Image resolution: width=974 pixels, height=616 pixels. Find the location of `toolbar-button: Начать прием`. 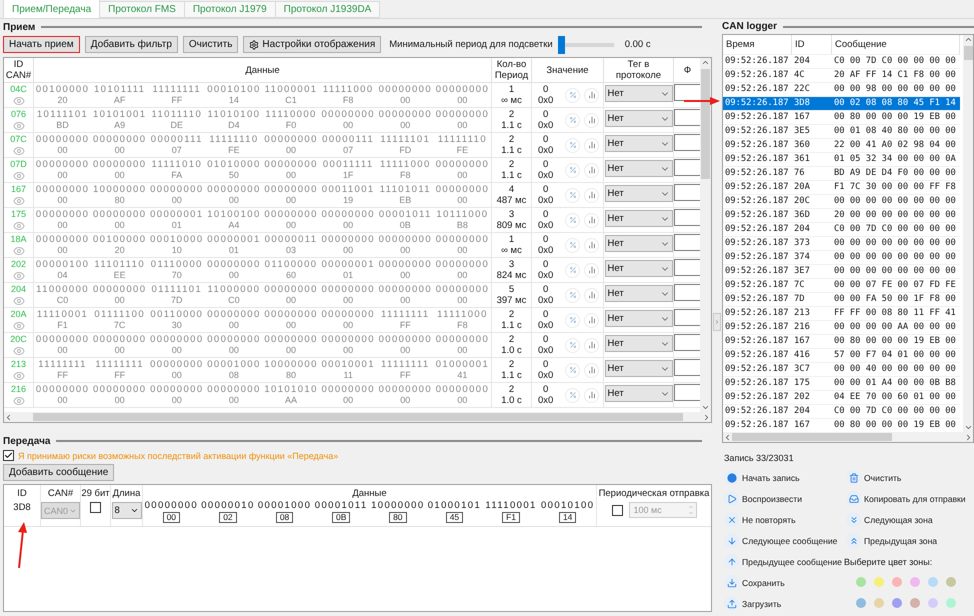

toolbar-button: Начать прием is located at coordinates (41, 44).